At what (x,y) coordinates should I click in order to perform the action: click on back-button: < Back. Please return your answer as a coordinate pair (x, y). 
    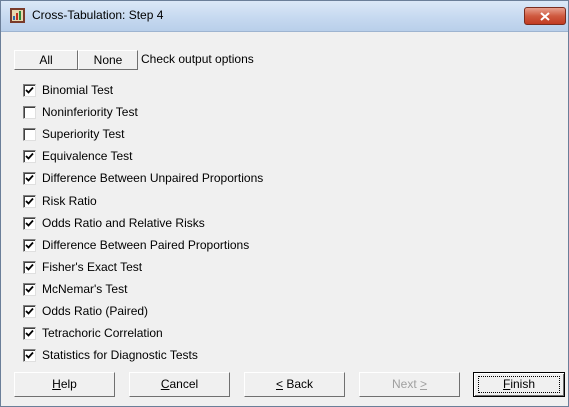
    Looking at the image, I should click on (294, 384).